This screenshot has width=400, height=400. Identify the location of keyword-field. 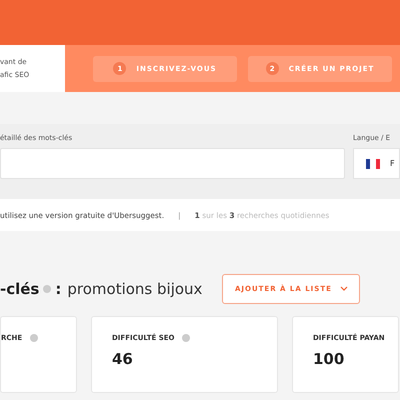
(172, 163).